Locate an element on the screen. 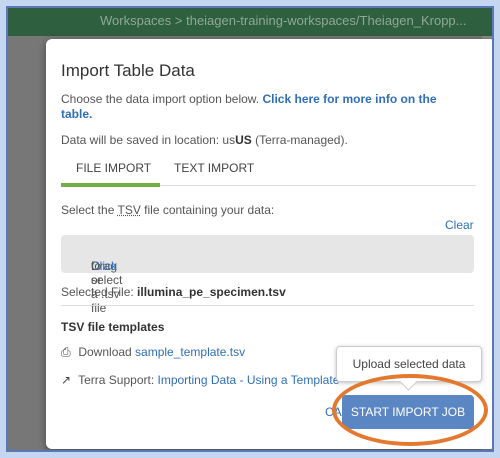 The height and width of the screenshot is (458, 500). printer-download-icon: ⎙ is located at coordinates (66, 352).